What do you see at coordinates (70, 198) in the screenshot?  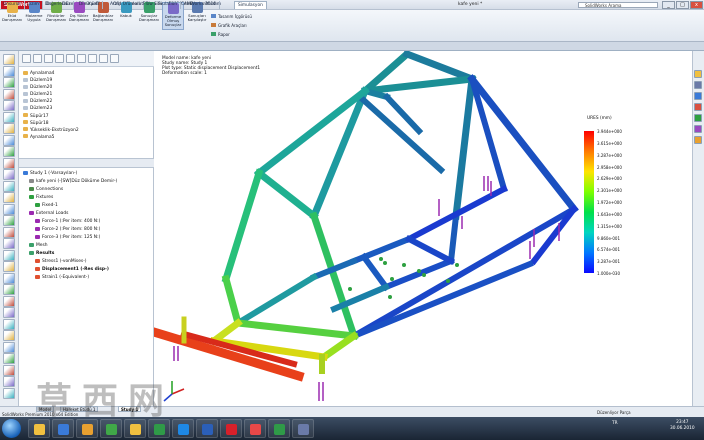 I see `study-tree-item: Fixtures` at bounding box center [70, 198].